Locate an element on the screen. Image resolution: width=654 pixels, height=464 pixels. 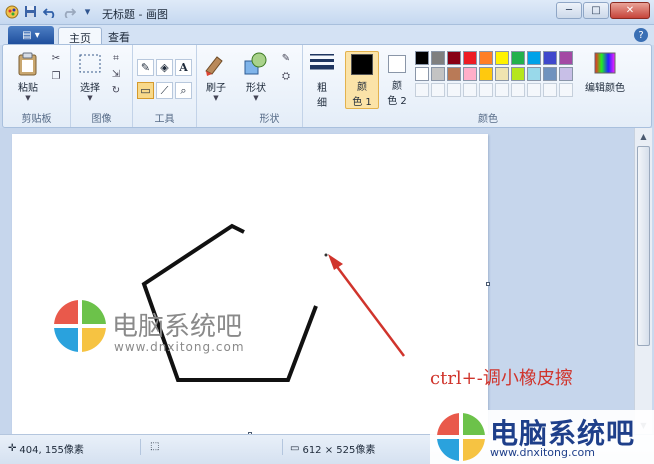
edit-colors-label: 编辑颜色 is located at coordinates (605, 88).